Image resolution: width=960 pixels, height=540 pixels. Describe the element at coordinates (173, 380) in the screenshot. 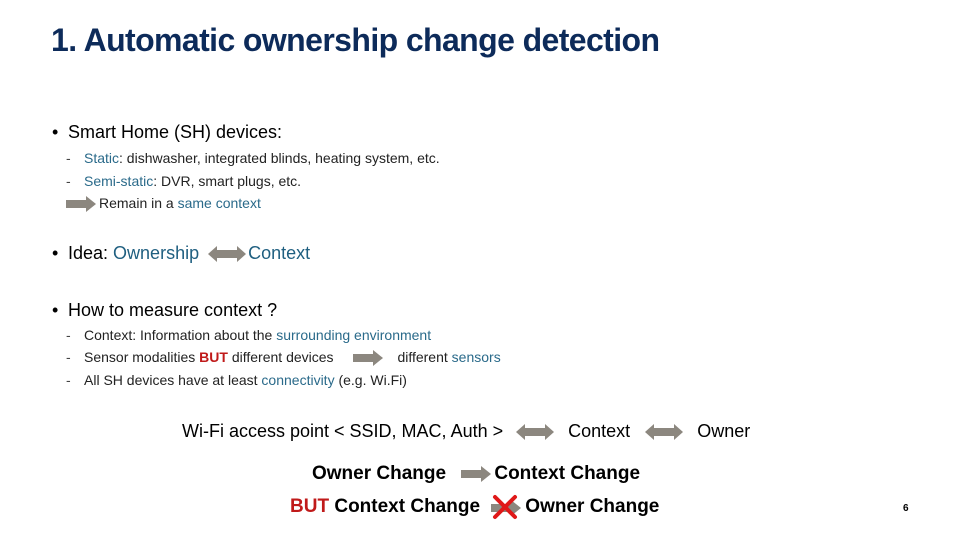

I see `item-text: All SH devices have at least` at that location.